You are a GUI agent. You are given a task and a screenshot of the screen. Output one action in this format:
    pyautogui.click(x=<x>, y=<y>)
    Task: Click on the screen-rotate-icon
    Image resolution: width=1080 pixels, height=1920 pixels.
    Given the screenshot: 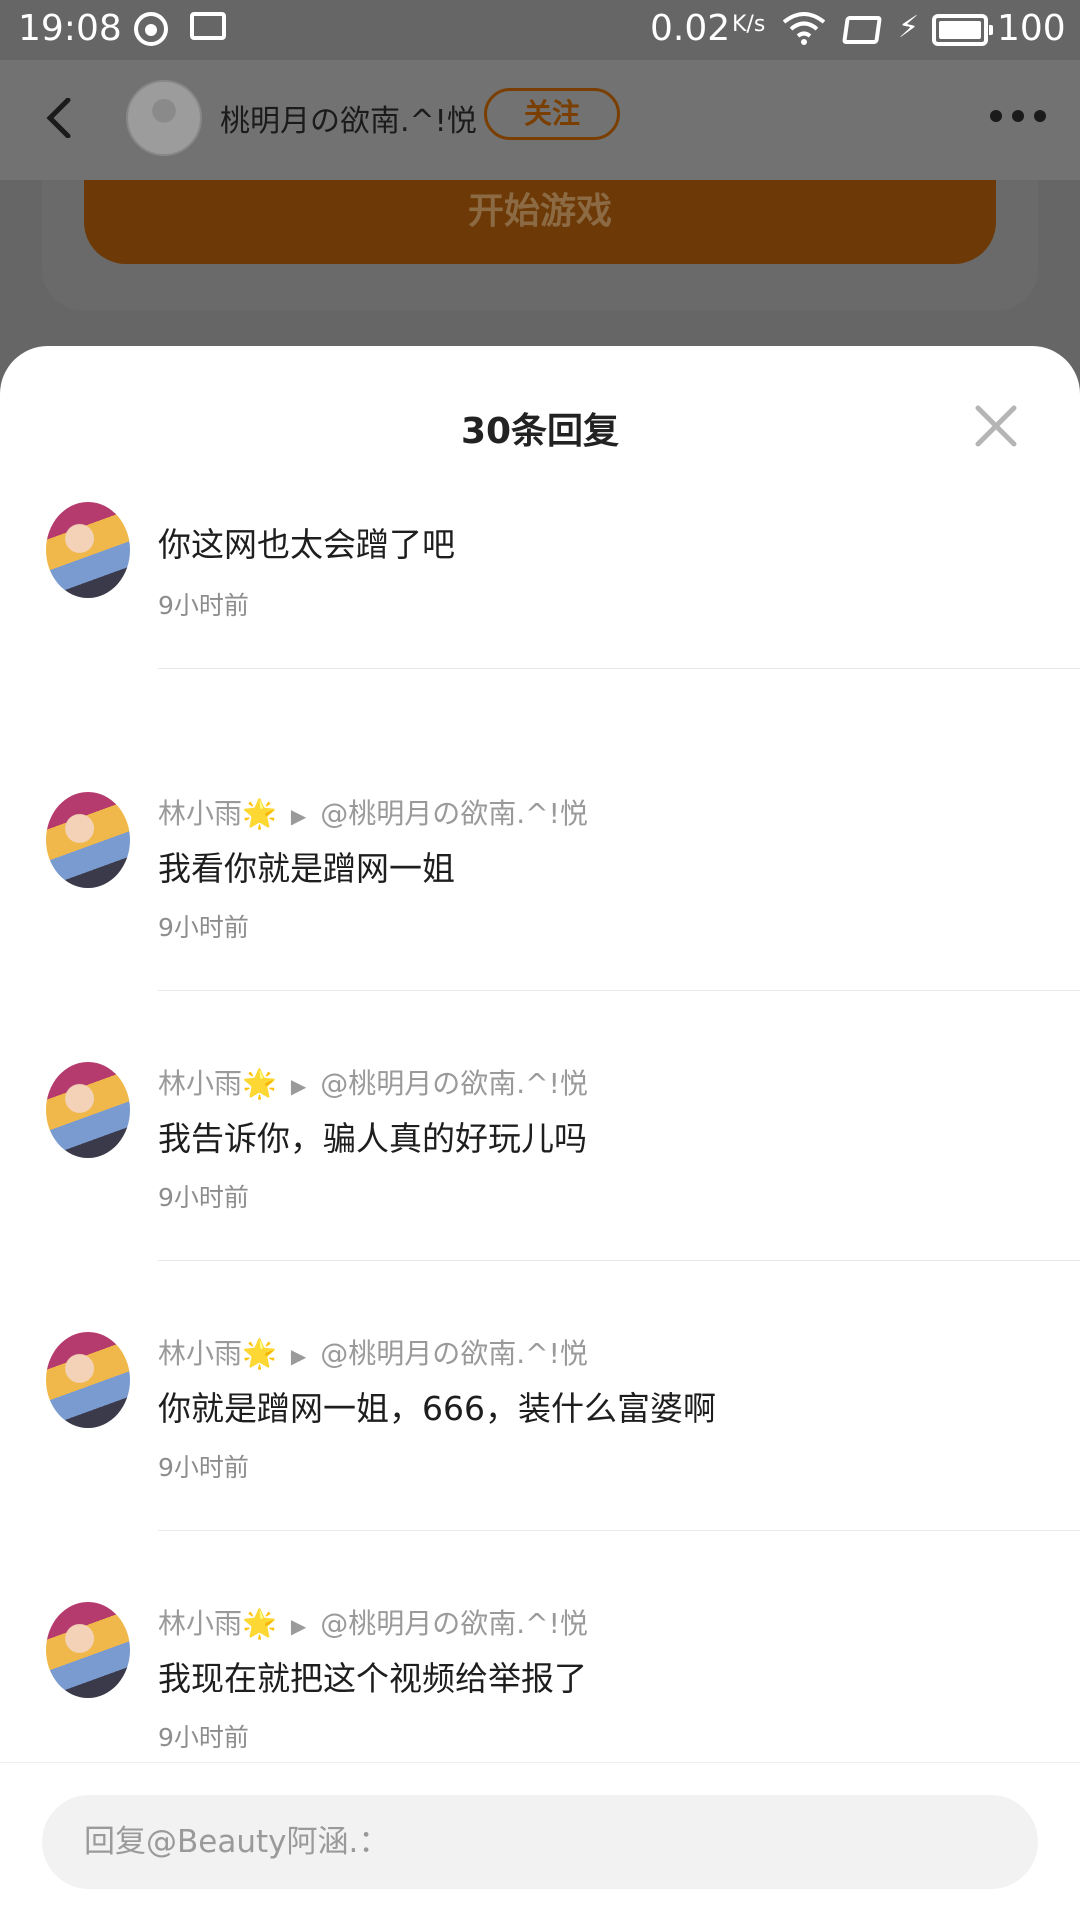 What is the action you would take?
    pyautogui.click(x=862, y=30)
    